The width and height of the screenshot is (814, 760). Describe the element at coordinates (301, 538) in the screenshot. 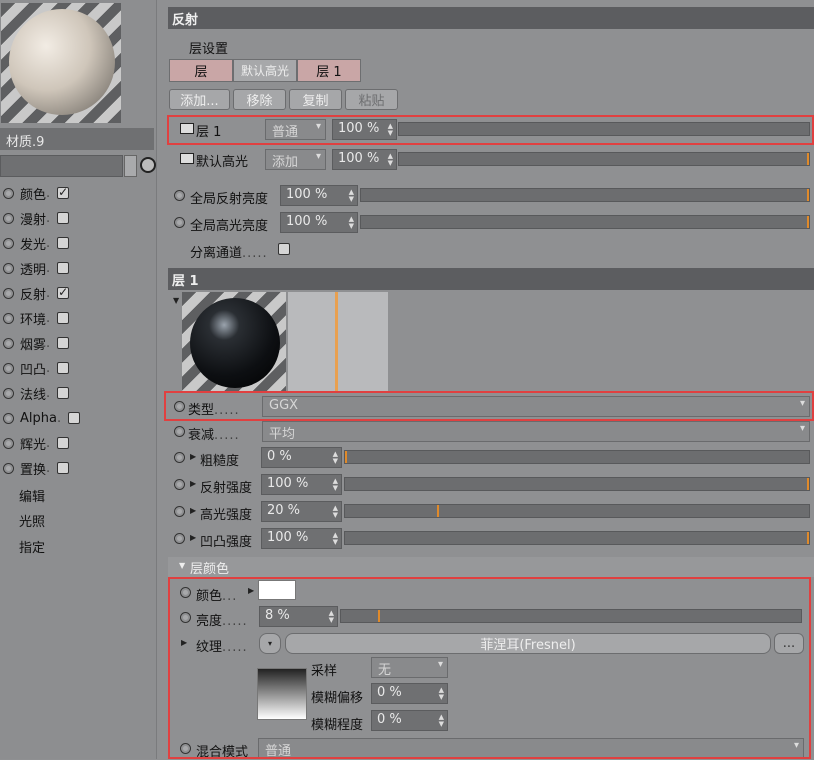

I see `bump-strength-field: 100 % ▲ ▼` at that location.